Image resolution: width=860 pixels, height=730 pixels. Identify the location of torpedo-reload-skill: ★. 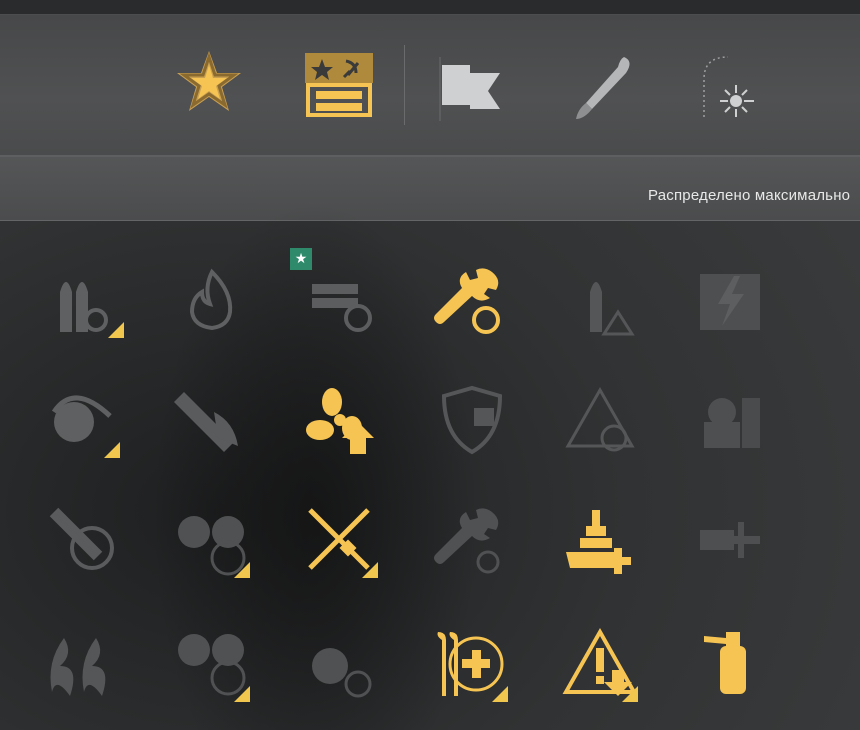
(333, 293).